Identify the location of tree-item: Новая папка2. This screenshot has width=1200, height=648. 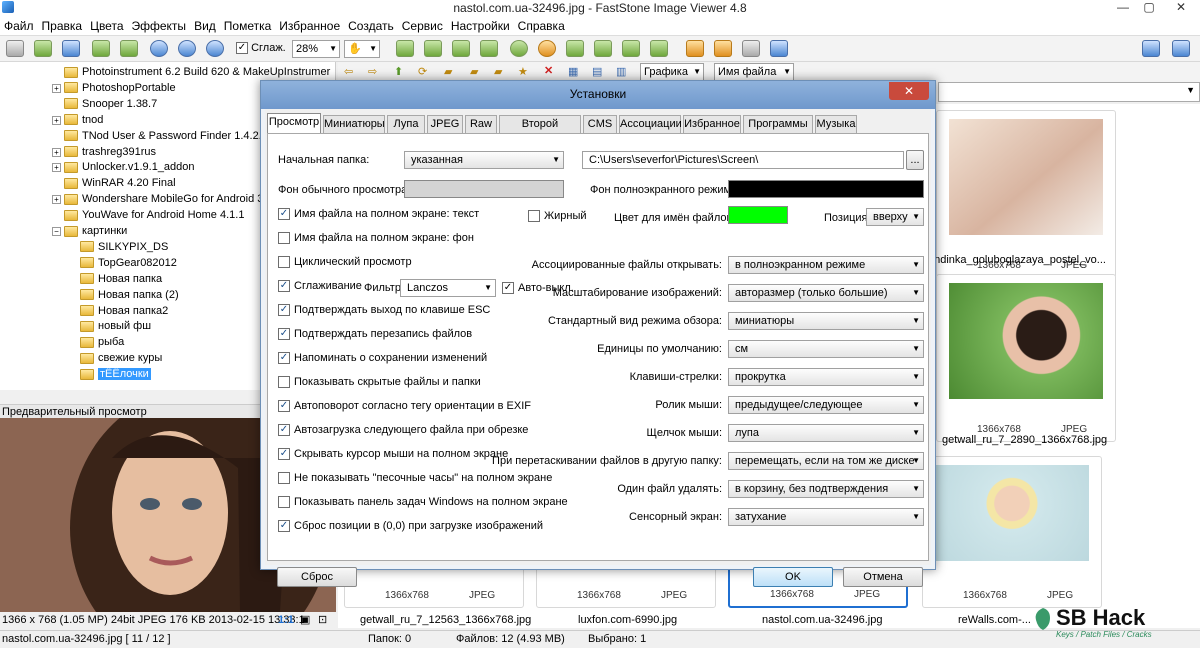
(124, 311).